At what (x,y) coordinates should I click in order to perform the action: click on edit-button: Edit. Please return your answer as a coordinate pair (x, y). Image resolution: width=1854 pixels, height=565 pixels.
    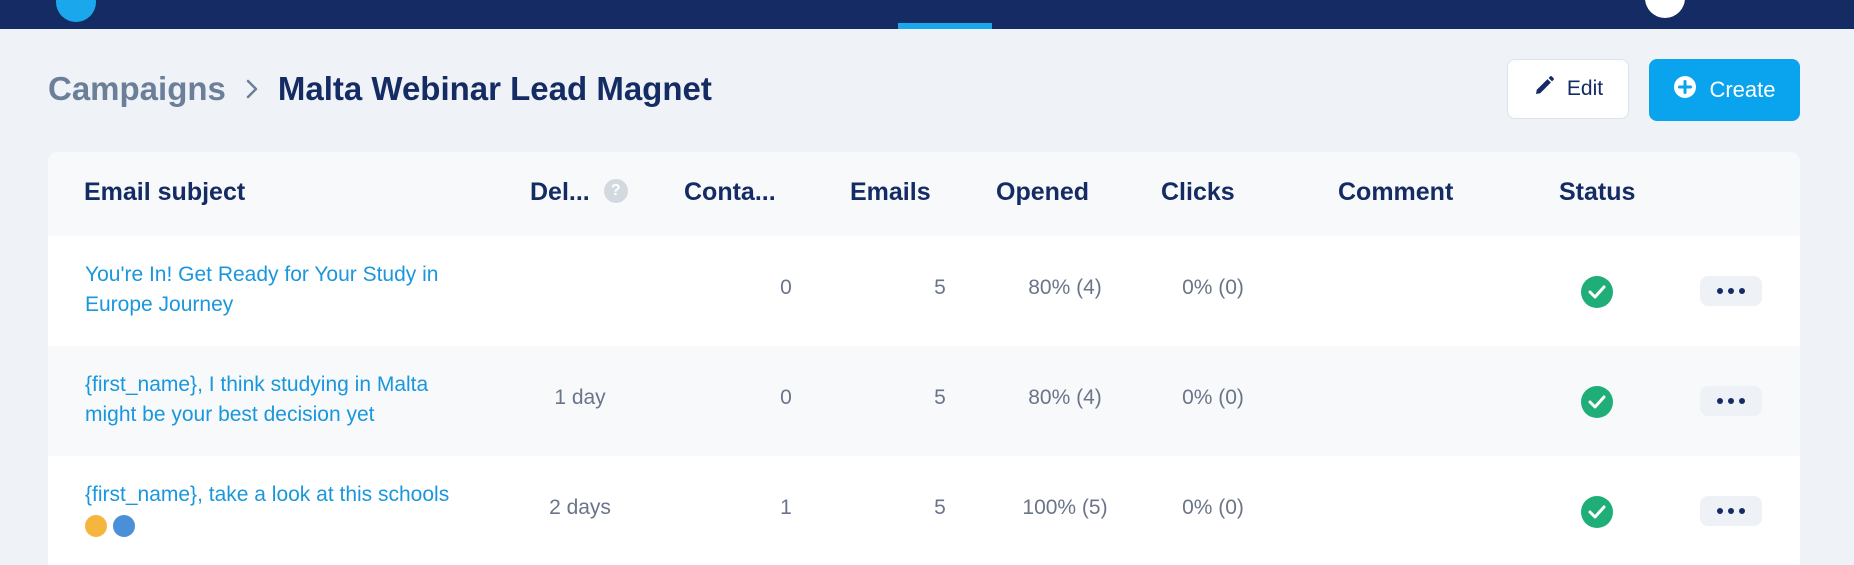
    Looking at the image, I should click on (1568, 89).